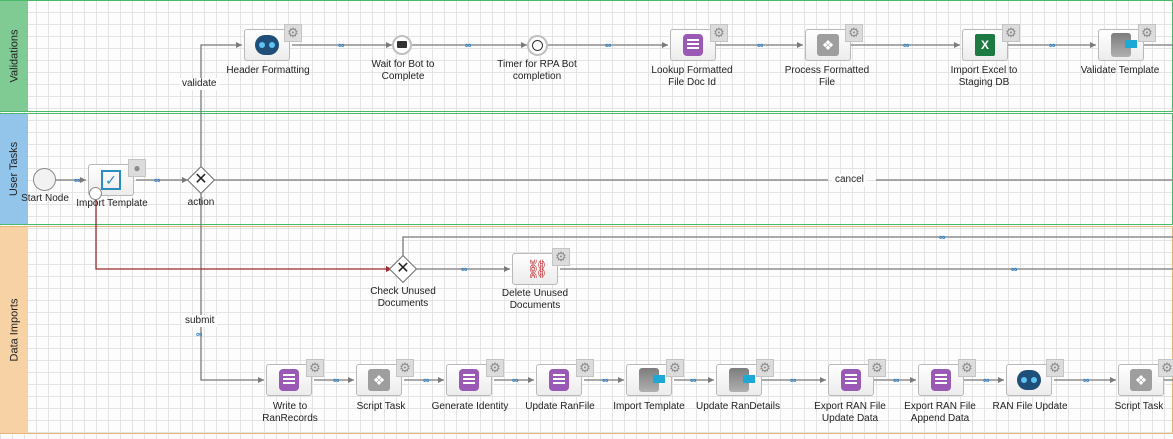  What do you see at coordinates (576, 382) in the screenshot?
I see `task-update-ranfile: ⚙` at bounding box center [576, 382].